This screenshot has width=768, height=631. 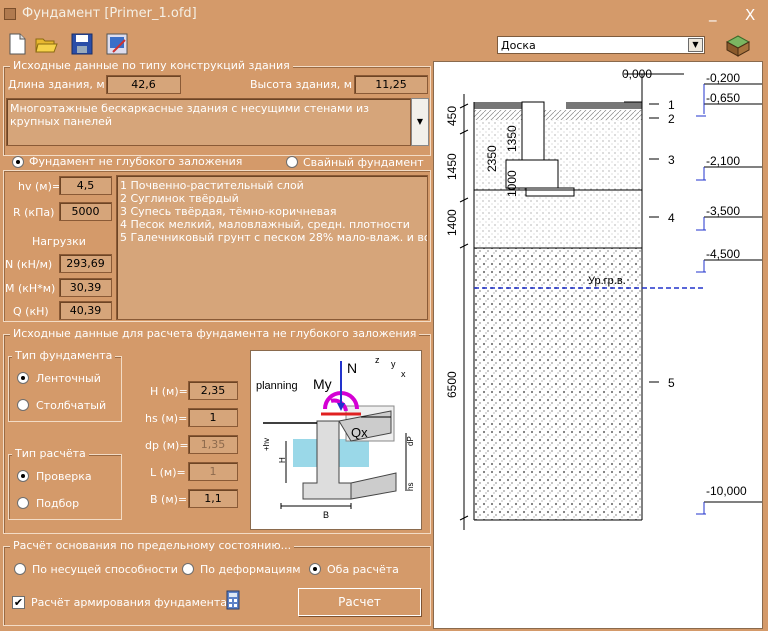 What do you see at coordinates (46, 44) in the screenshot?
I see `open-folder-icon` at bounding box center [46, 44].